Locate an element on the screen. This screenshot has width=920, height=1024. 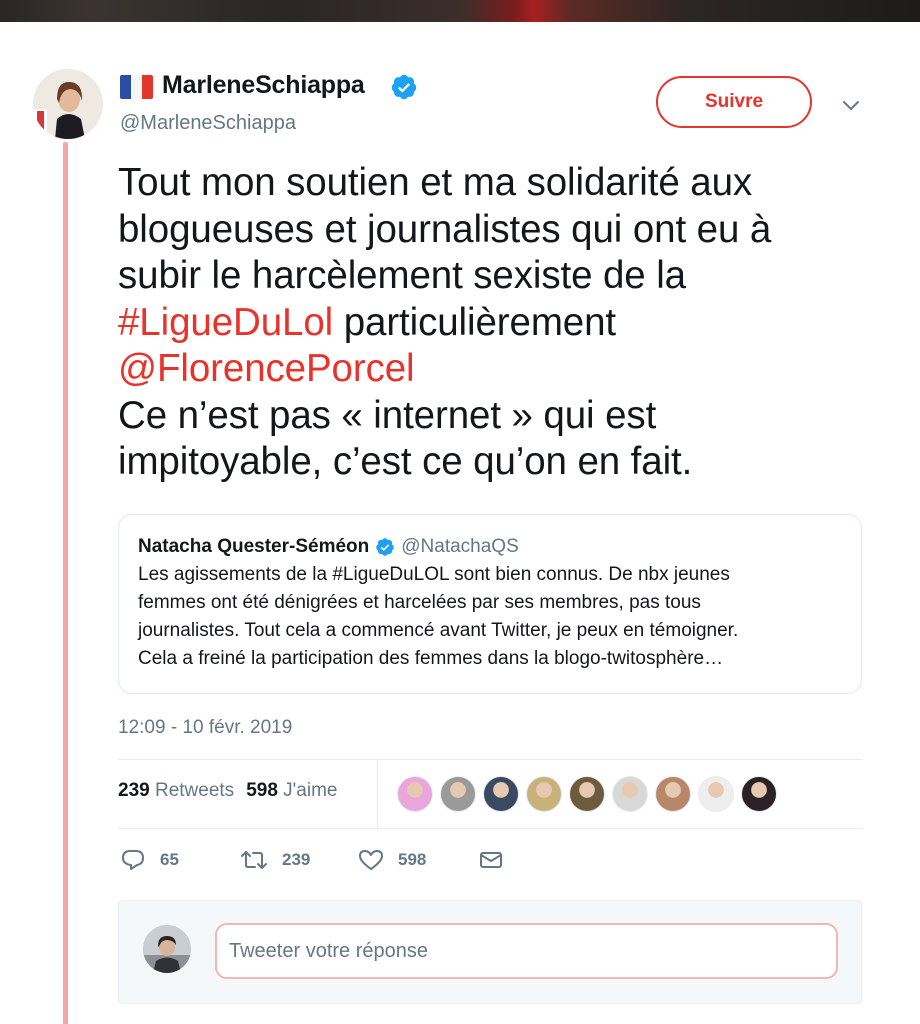
author-avatar is located at coordinates (68, 104).